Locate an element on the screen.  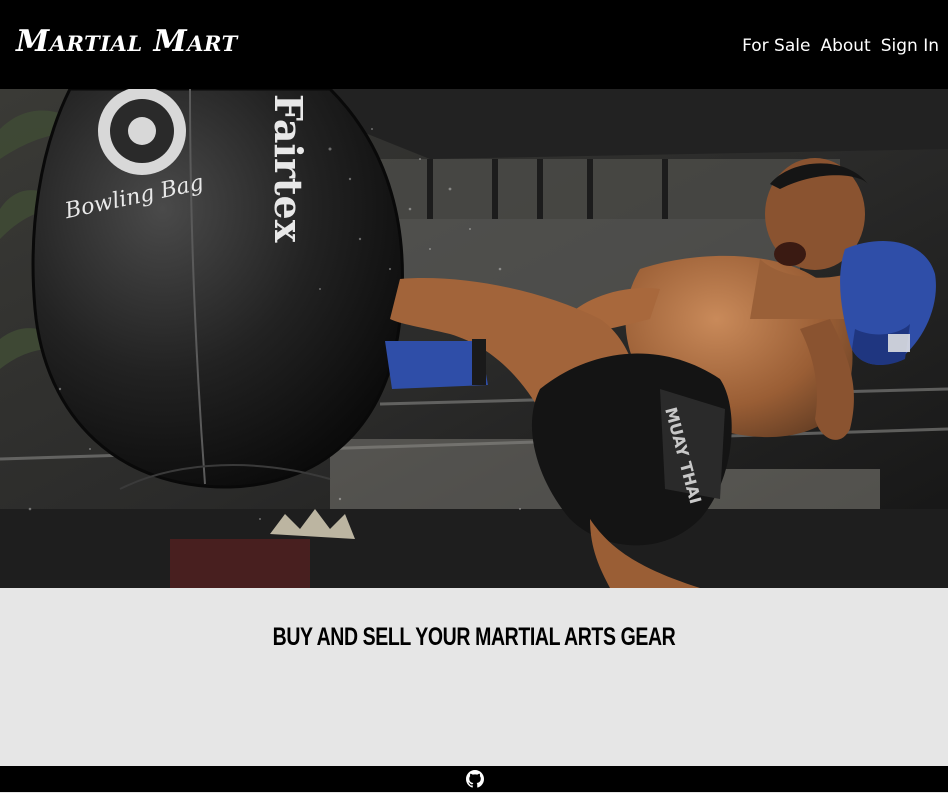
github-icon is located at coordinates (475, 779).